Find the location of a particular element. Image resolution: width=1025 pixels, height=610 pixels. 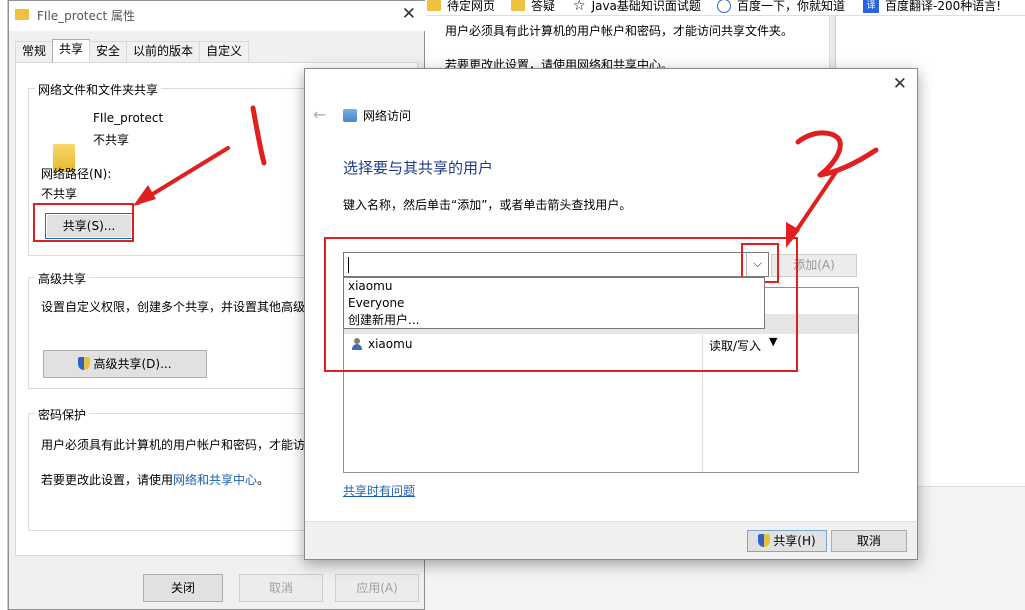

back-arrow-icon: ← is located at coordinates (319, 114).